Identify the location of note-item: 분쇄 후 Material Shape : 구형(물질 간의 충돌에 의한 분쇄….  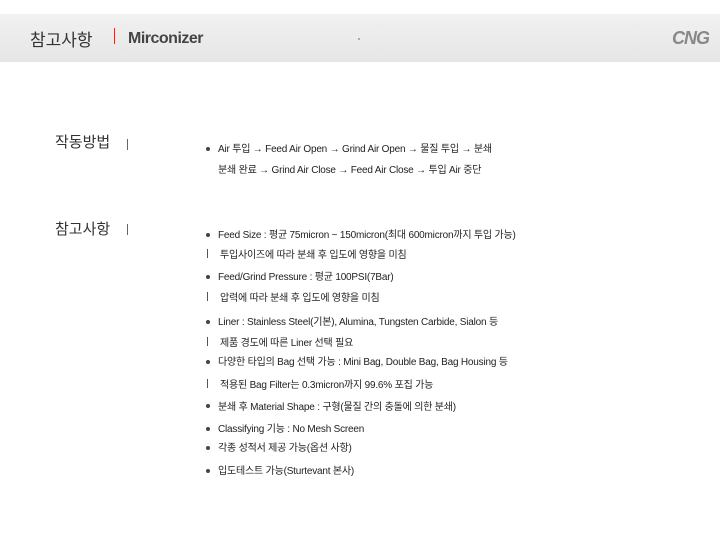
(337, 407).